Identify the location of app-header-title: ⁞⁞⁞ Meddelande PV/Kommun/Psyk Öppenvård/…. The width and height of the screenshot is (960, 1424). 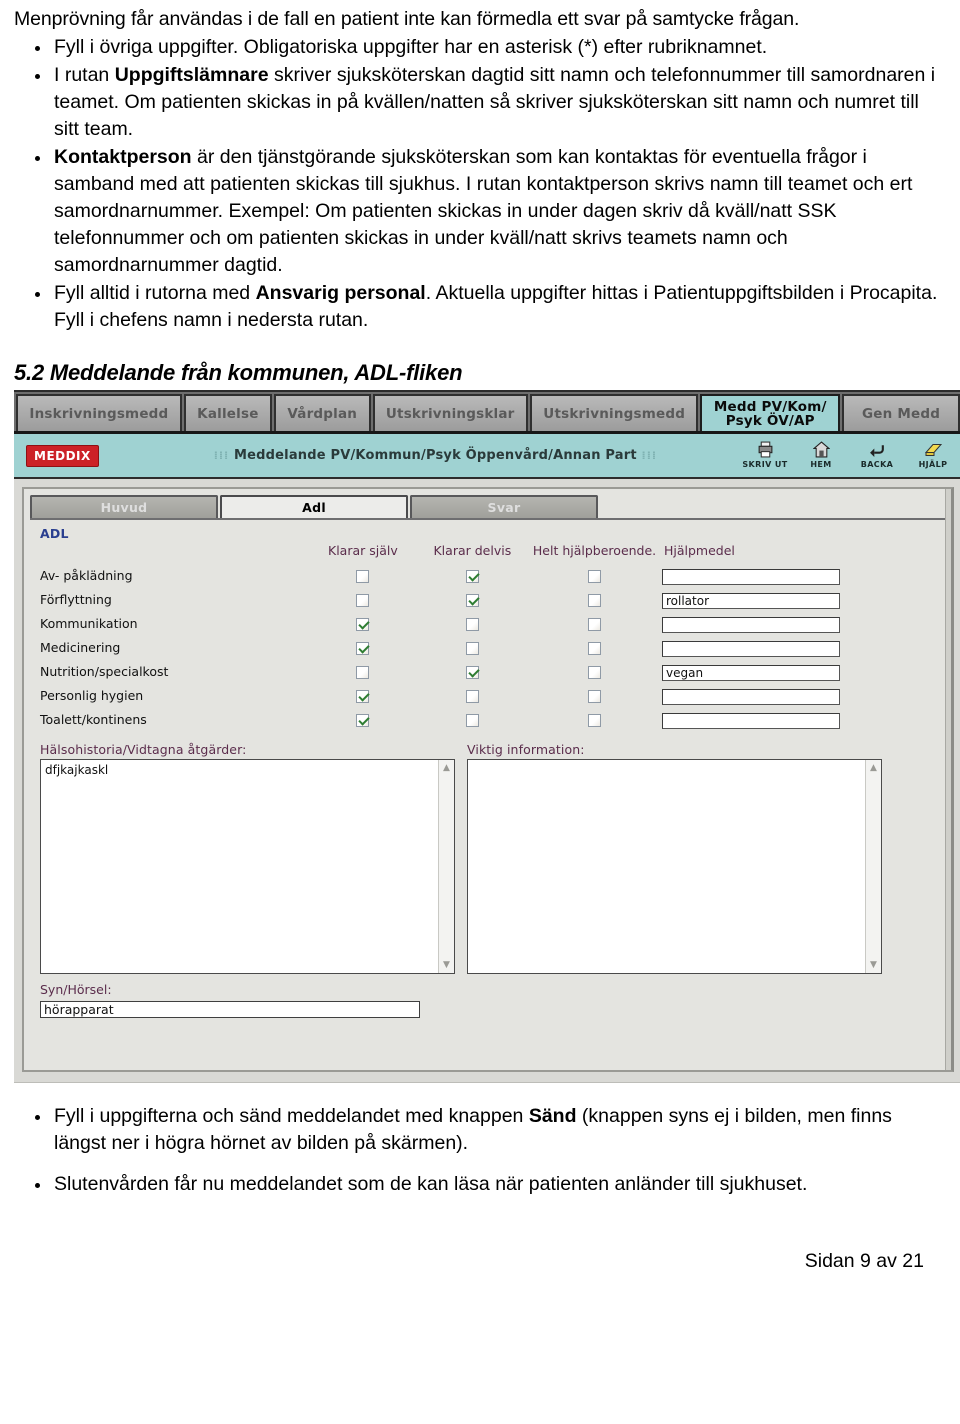
(420, 455).